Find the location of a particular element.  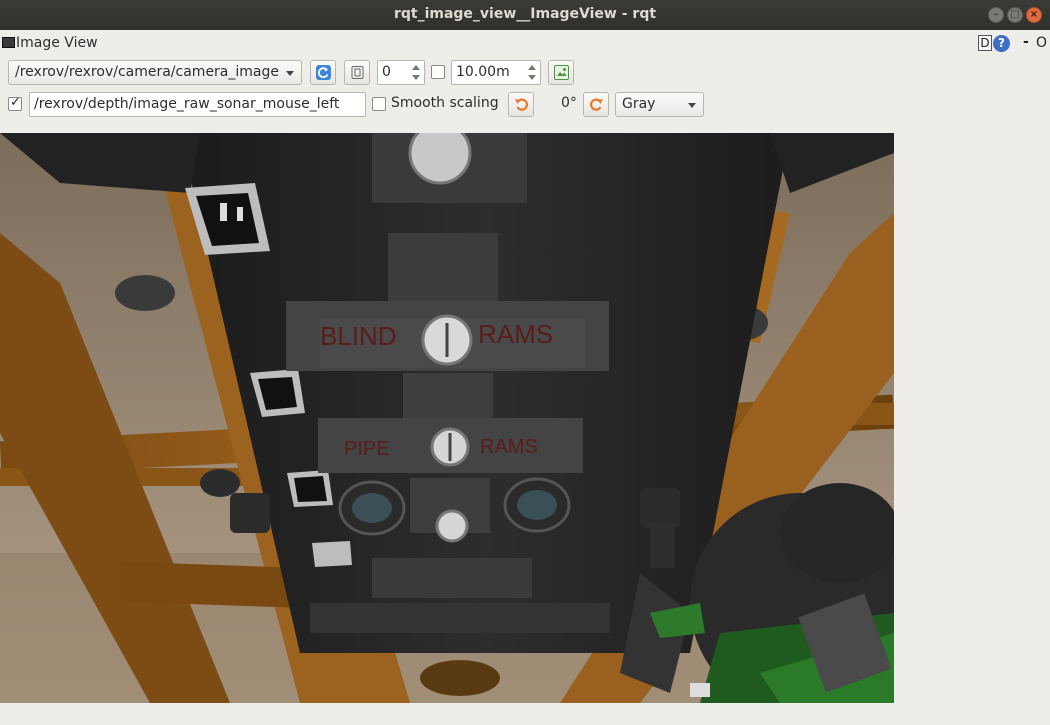

timeout-checkbox is located at coordinates (438, 72).